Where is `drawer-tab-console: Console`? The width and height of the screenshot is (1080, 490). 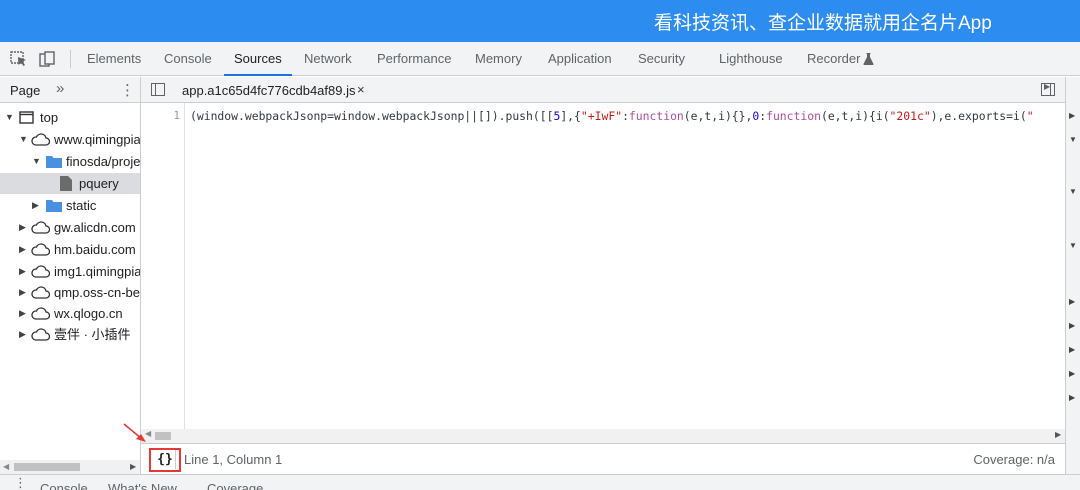 drawer-tab-console: Console is located at coordinates (64, 485).